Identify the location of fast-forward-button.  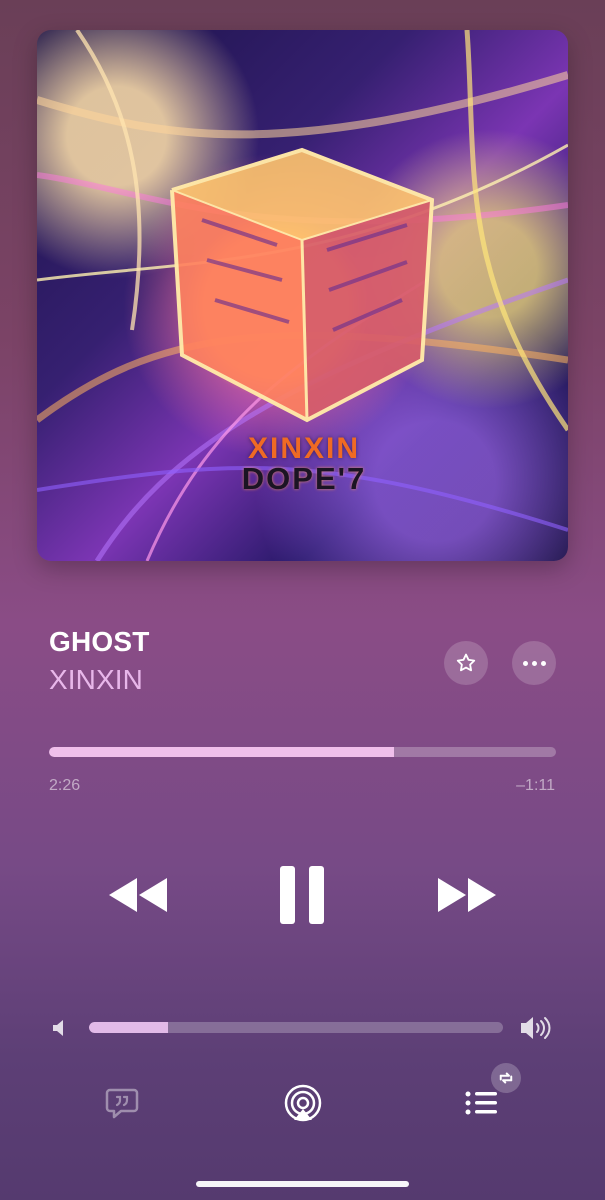
(467, 895).